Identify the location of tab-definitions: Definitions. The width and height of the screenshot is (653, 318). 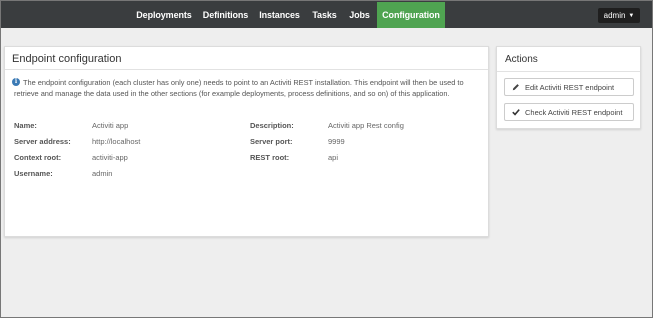
(225, 15).